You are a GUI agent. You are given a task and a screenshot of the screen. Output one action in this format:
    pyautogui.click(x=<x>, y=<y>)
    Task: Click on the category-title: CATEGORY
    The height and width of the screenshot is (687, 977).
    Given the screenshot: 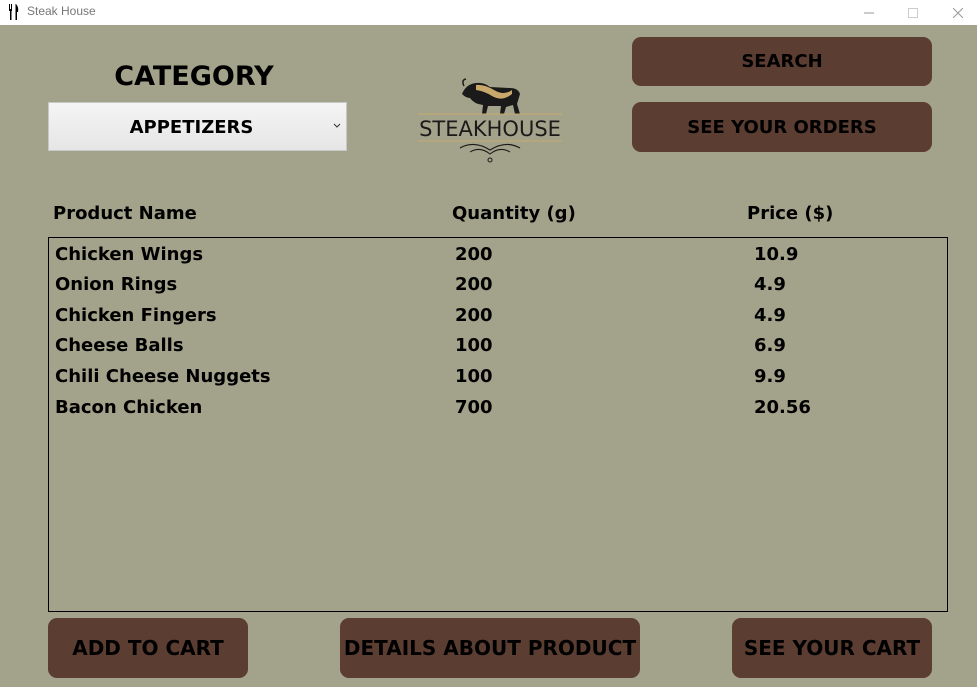 What is the action you would take?
    pyautogui.click(x=194, y=76)
    